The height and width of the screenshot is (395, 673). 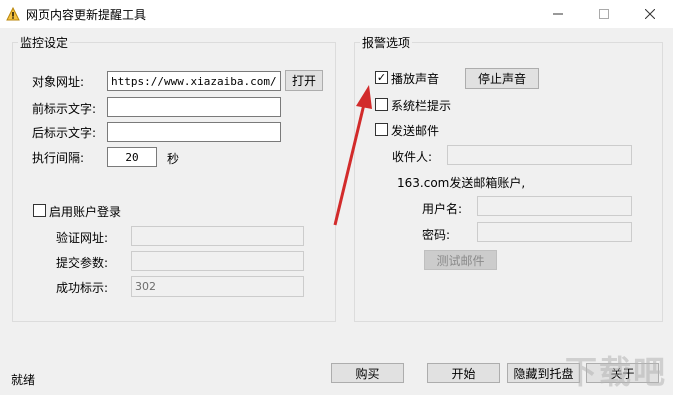 What do you see at coordinates (336, 14) in the screenshot?
I see `title-bar: 网页内容更新提醒工具` at bounding box center [336, 14].